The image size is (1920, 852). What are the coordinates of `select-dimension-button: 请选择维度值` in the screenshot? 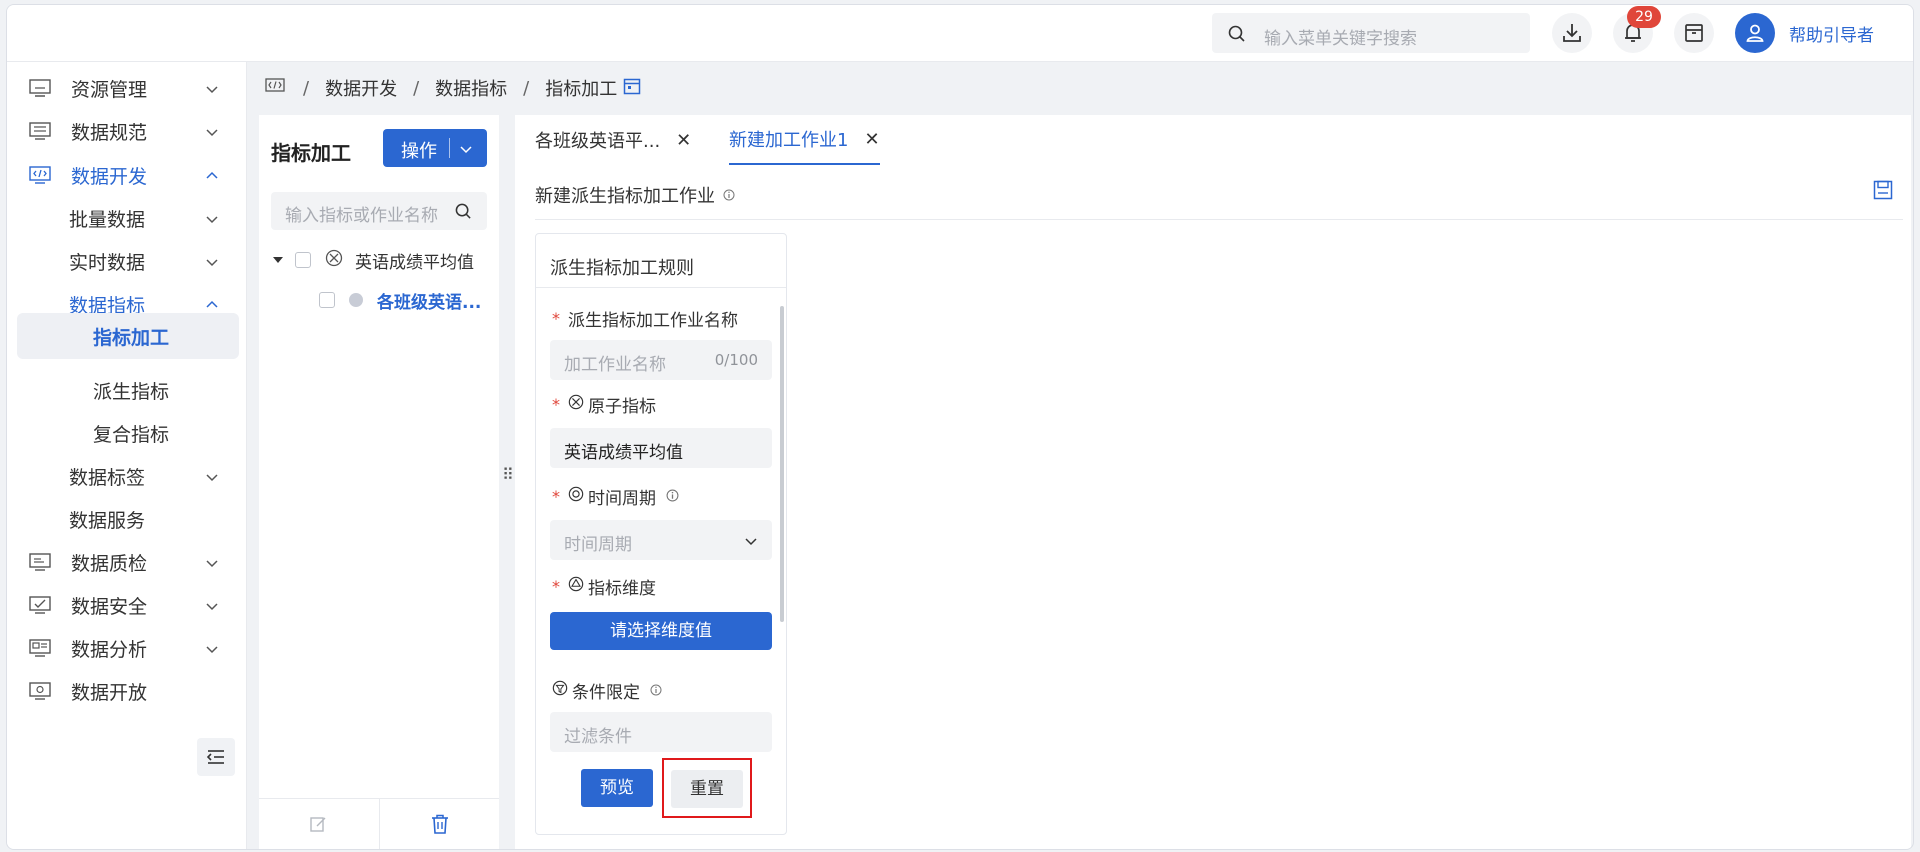 It's located at (661, 631).